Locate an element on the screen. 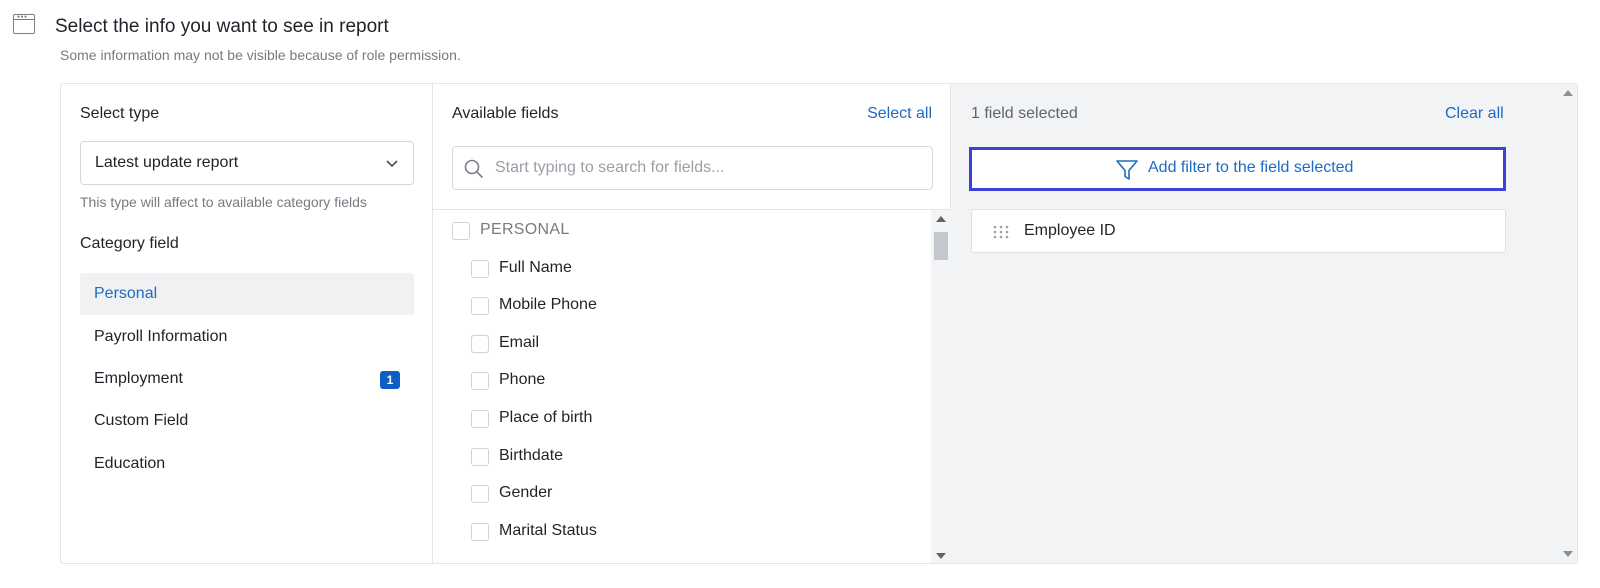 The image size is (1600, 588). add-filter-button: Add filter to the field selected is located at coordinates (1237, 169).